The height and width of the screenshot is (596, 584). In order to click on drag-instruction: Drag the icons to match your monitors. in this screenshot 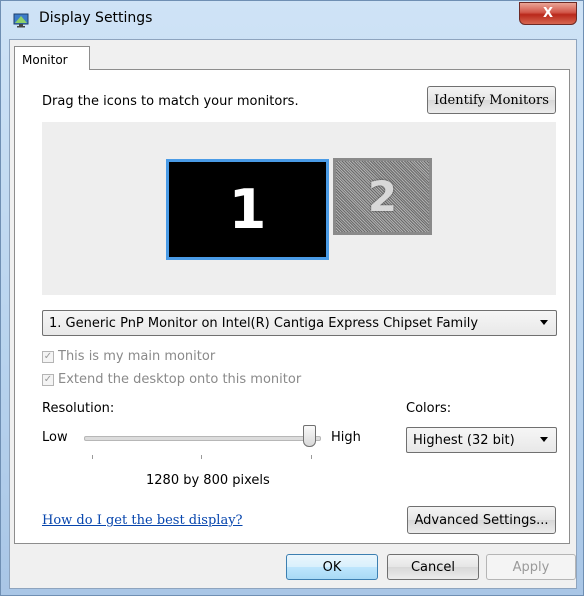, I will do `click(170, 101)`.